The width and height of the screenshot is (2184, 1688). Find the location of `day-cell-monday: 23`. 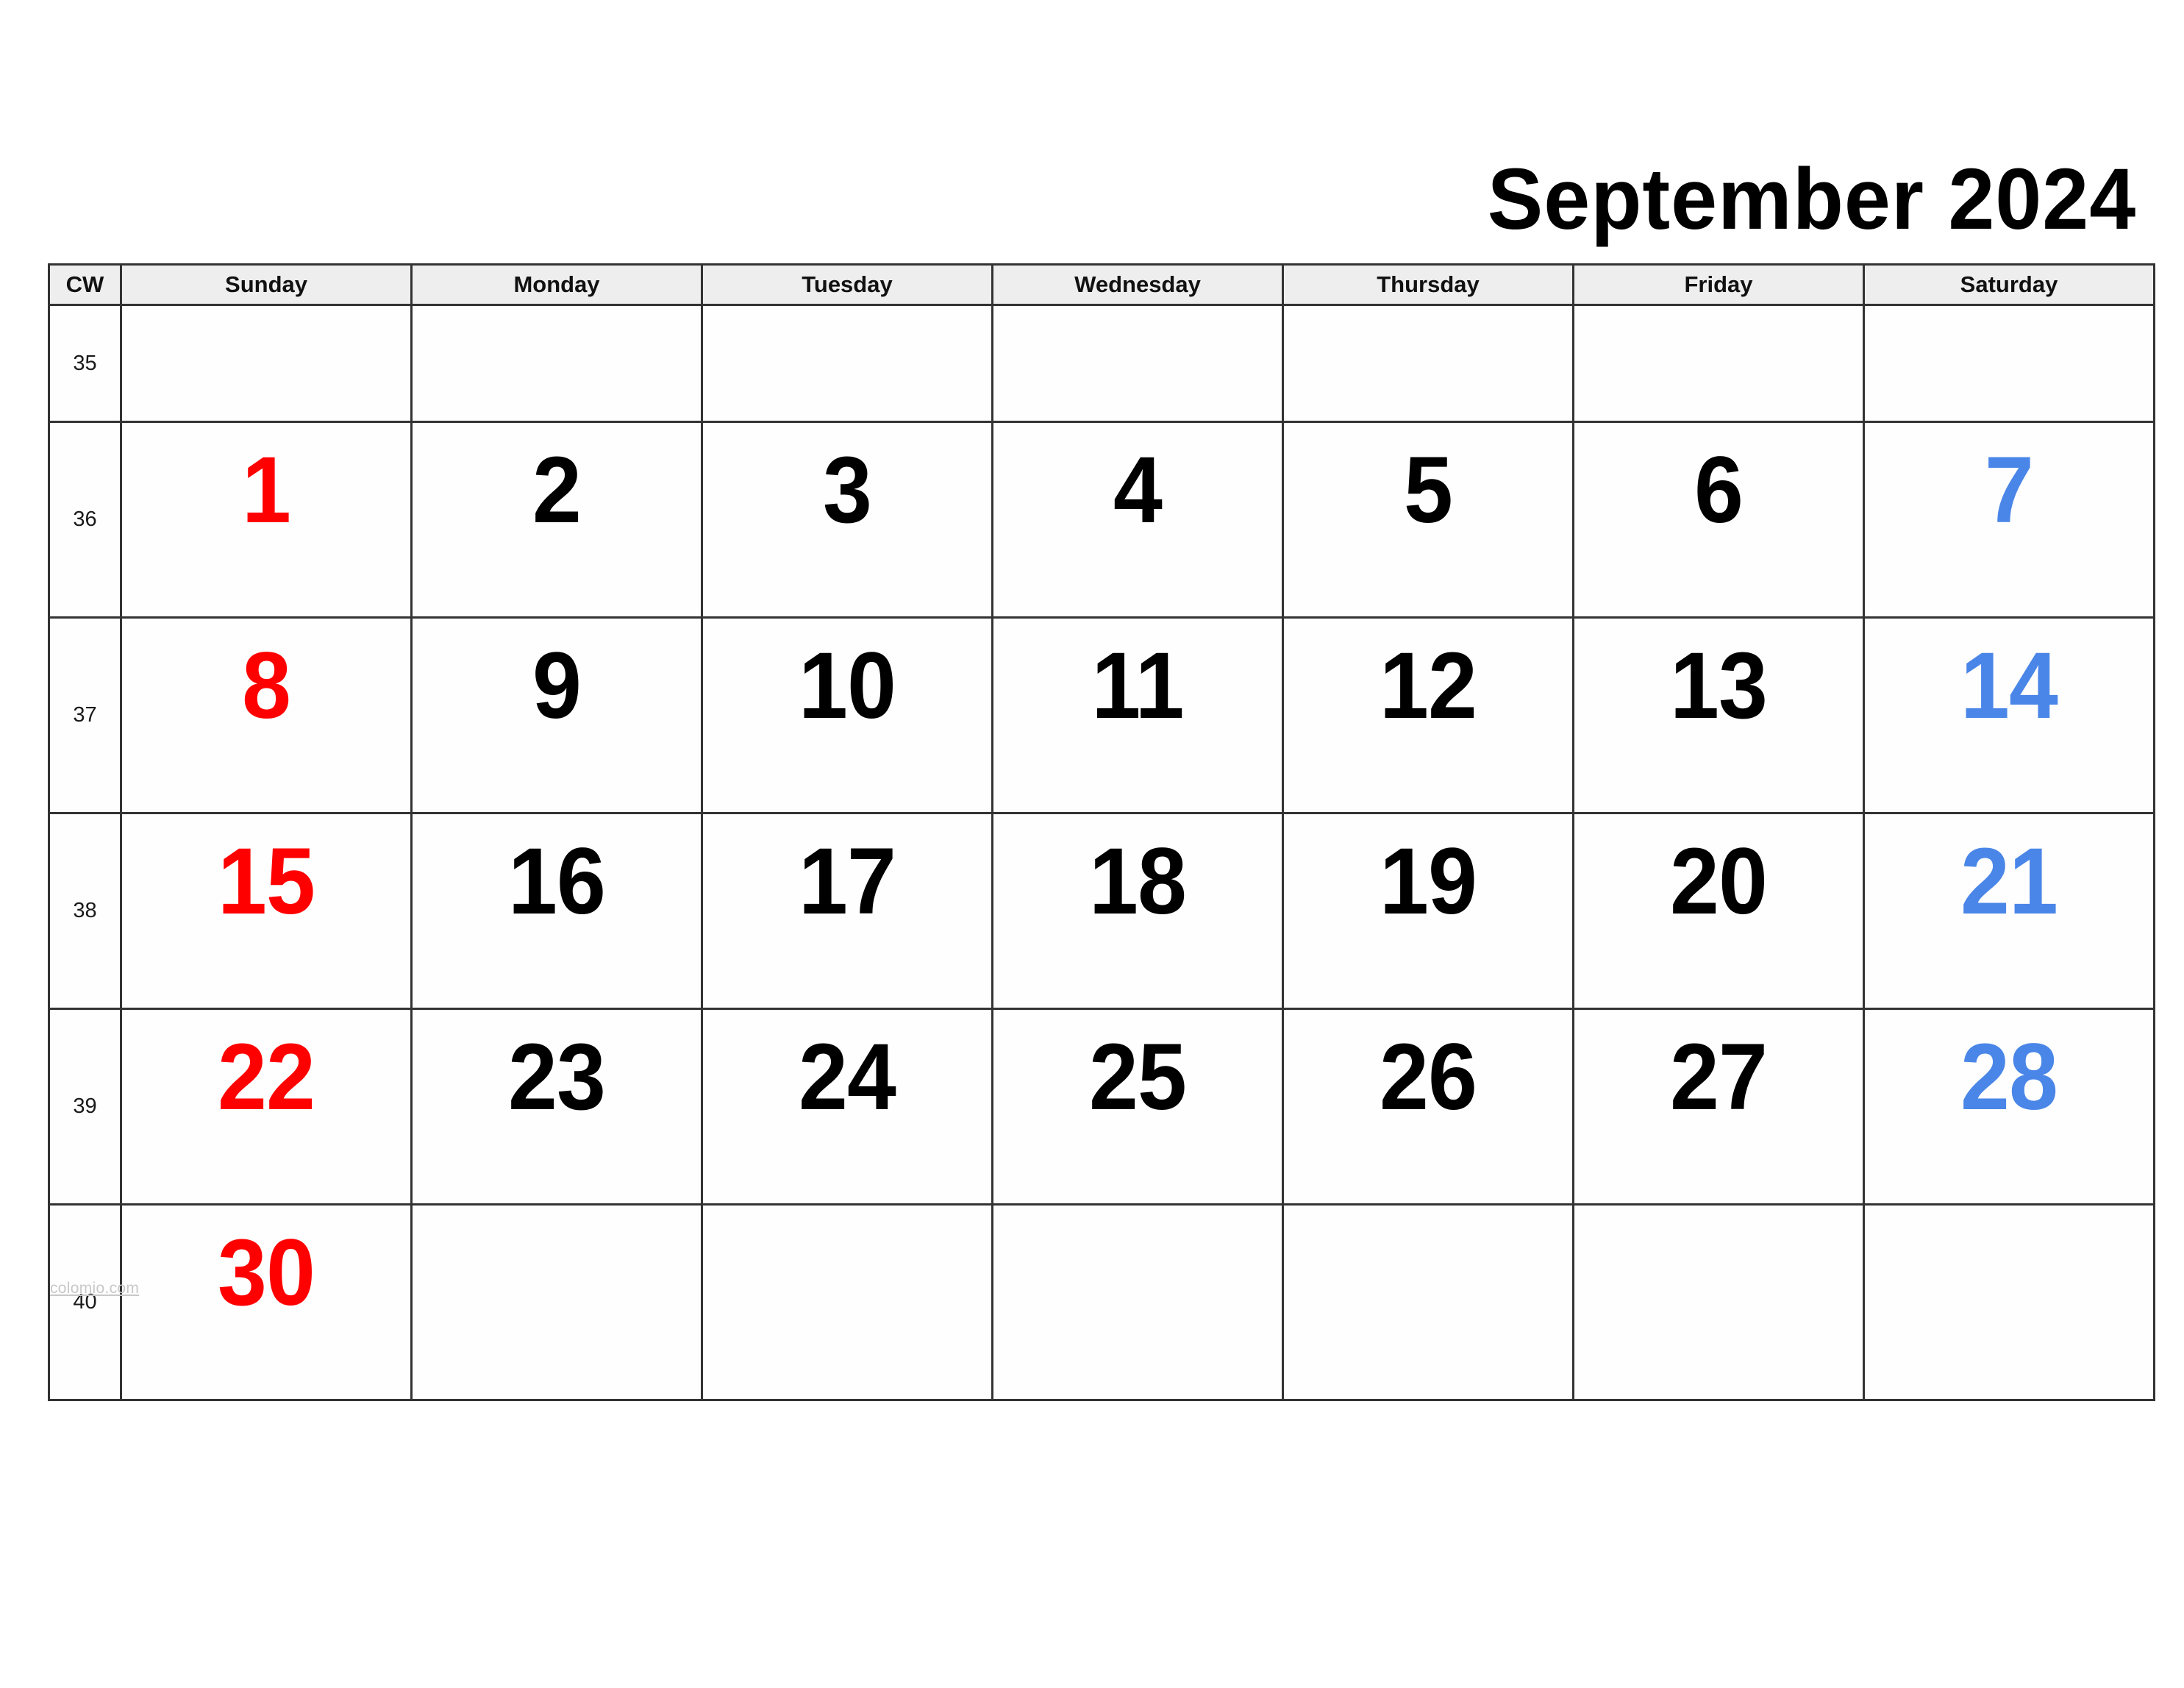

day-cell-monday: 23 is located at coordinates (556, 1107).